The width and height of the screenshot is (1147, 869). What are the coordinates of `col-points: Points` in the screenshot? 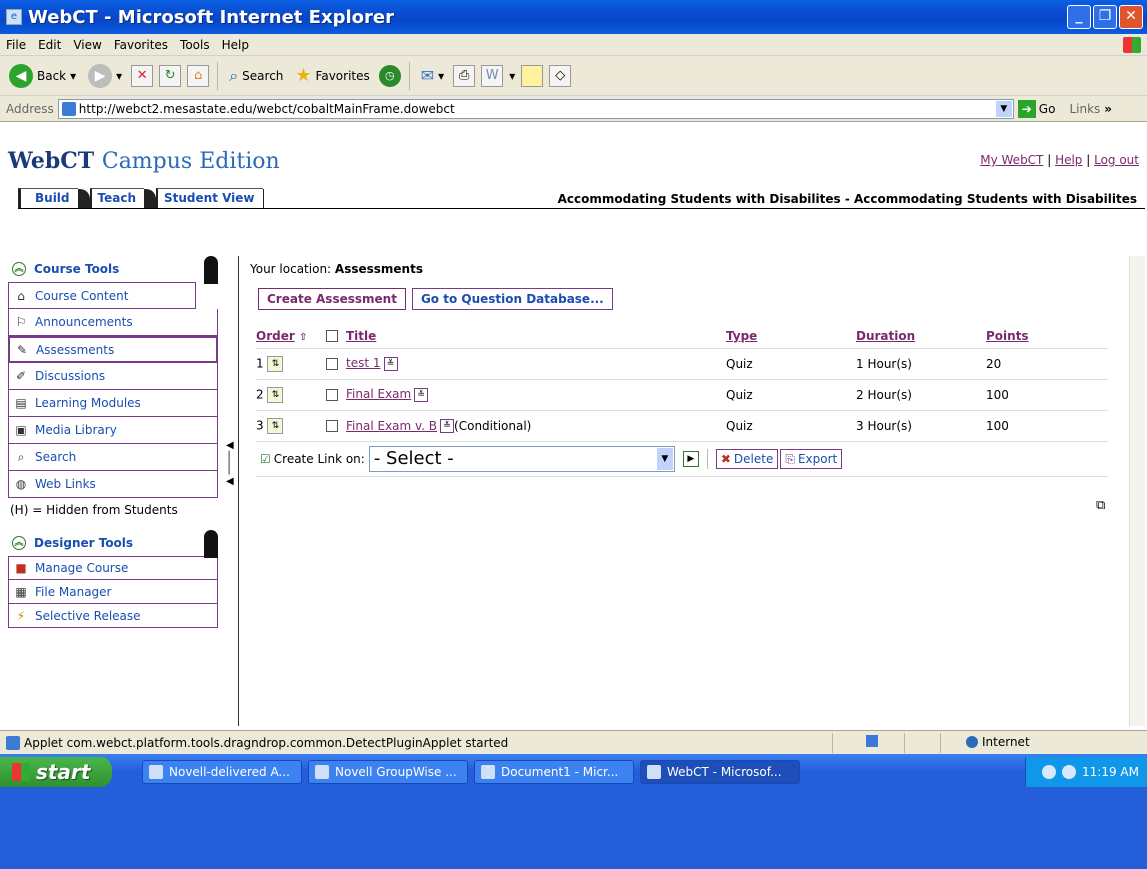 It's located at (1047, 336).